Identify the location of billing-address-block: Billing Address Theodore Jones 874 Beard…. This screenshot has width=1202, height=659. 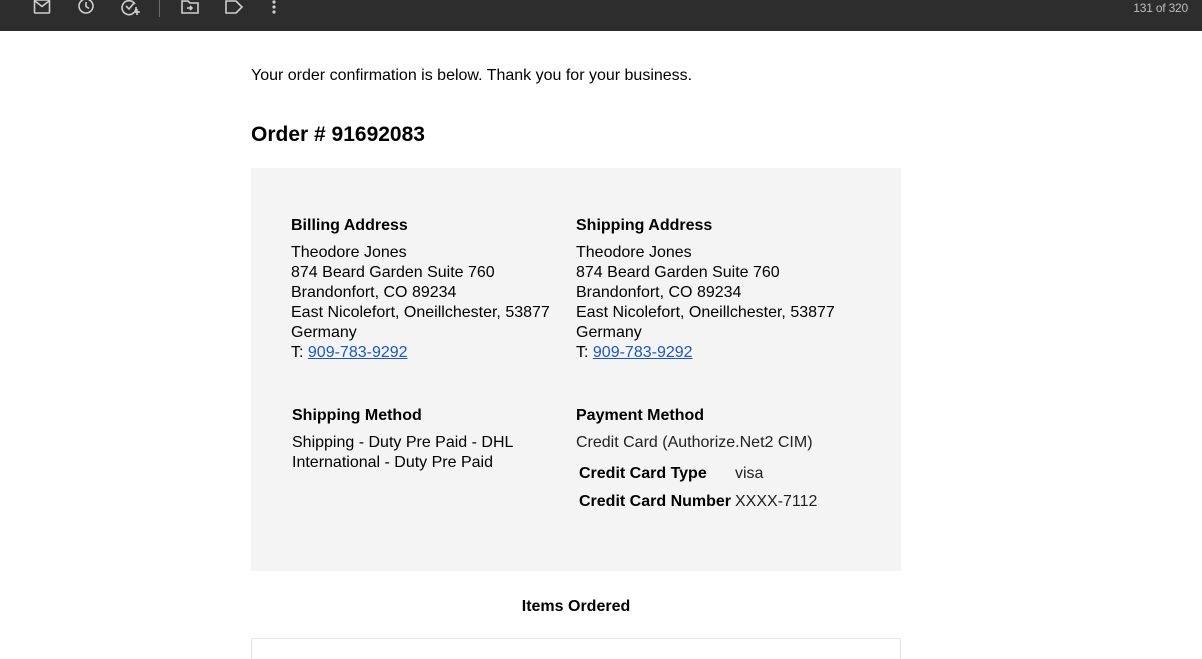
(420, 289).